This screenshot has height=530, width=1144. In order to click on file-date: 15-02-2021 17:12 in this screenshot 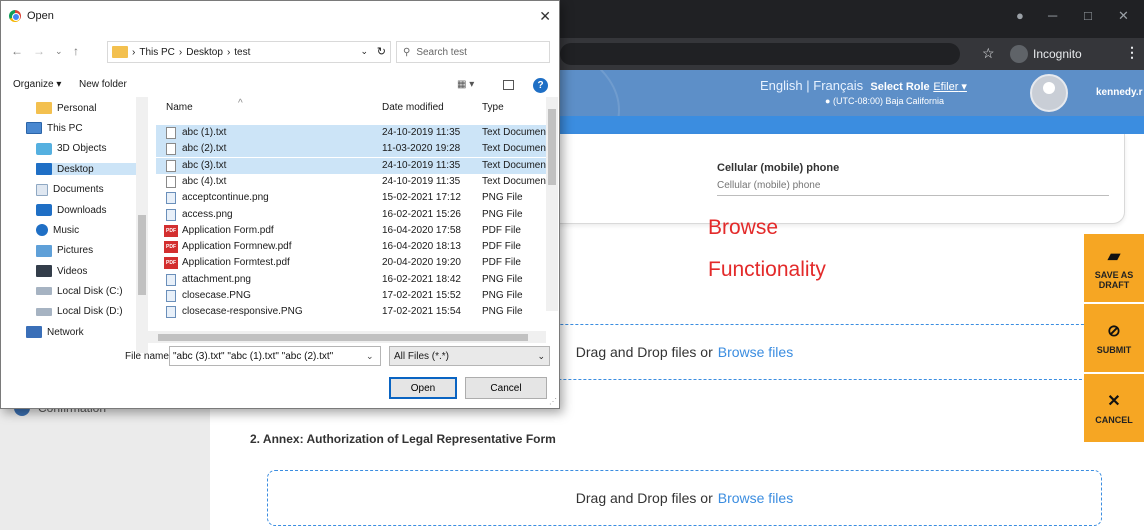, I will do `click(421, 198)`.